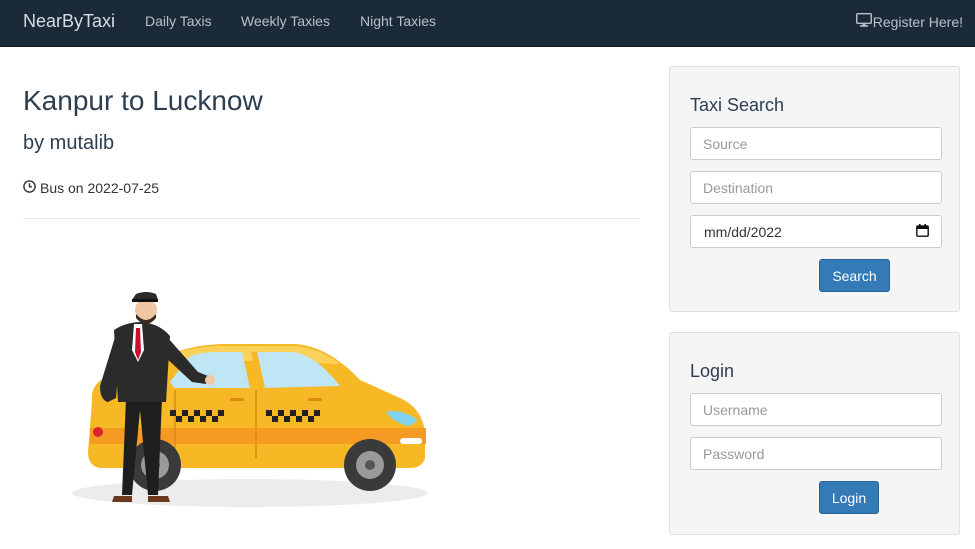 The height and width of the screenshot is (549, 975). Describe the element at coordinates (814, 433) in the screenshot. I see `login-panel: Login Login` at that location.